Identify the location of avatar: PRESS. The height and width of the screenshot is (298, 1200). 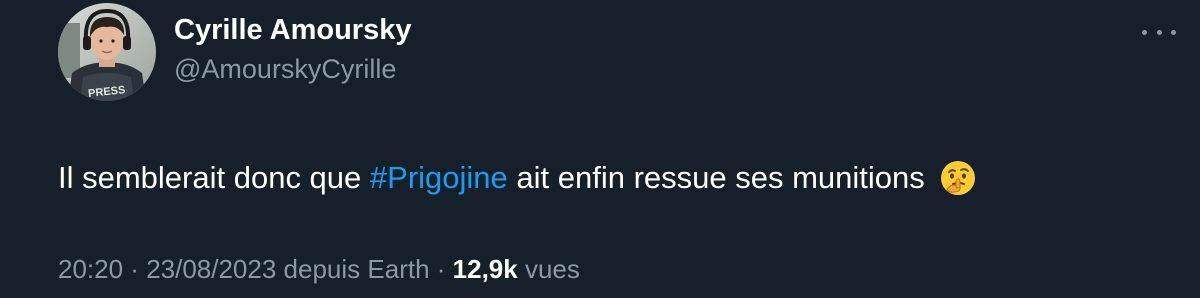
(107, 52).